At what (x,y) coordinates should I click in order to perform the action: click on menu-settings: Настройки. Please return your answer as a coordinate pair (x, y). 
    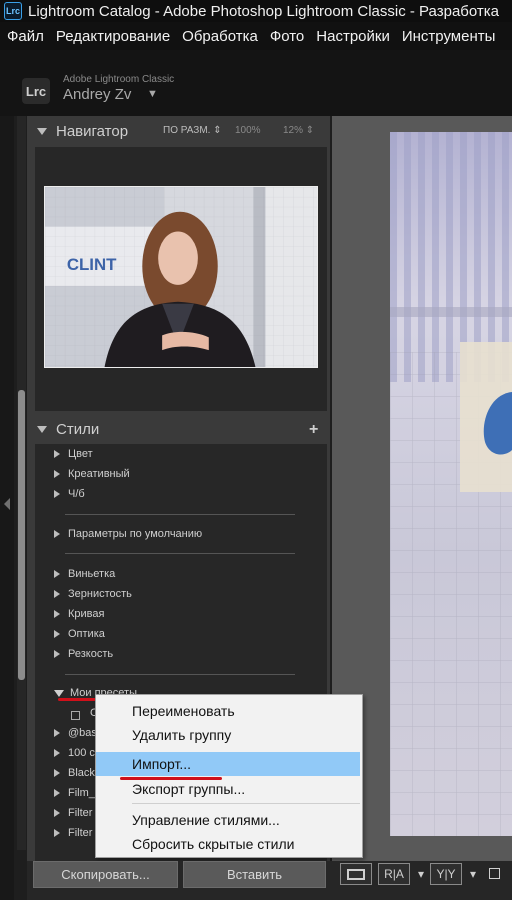
    Looking at the image, I should click on (353, 36).